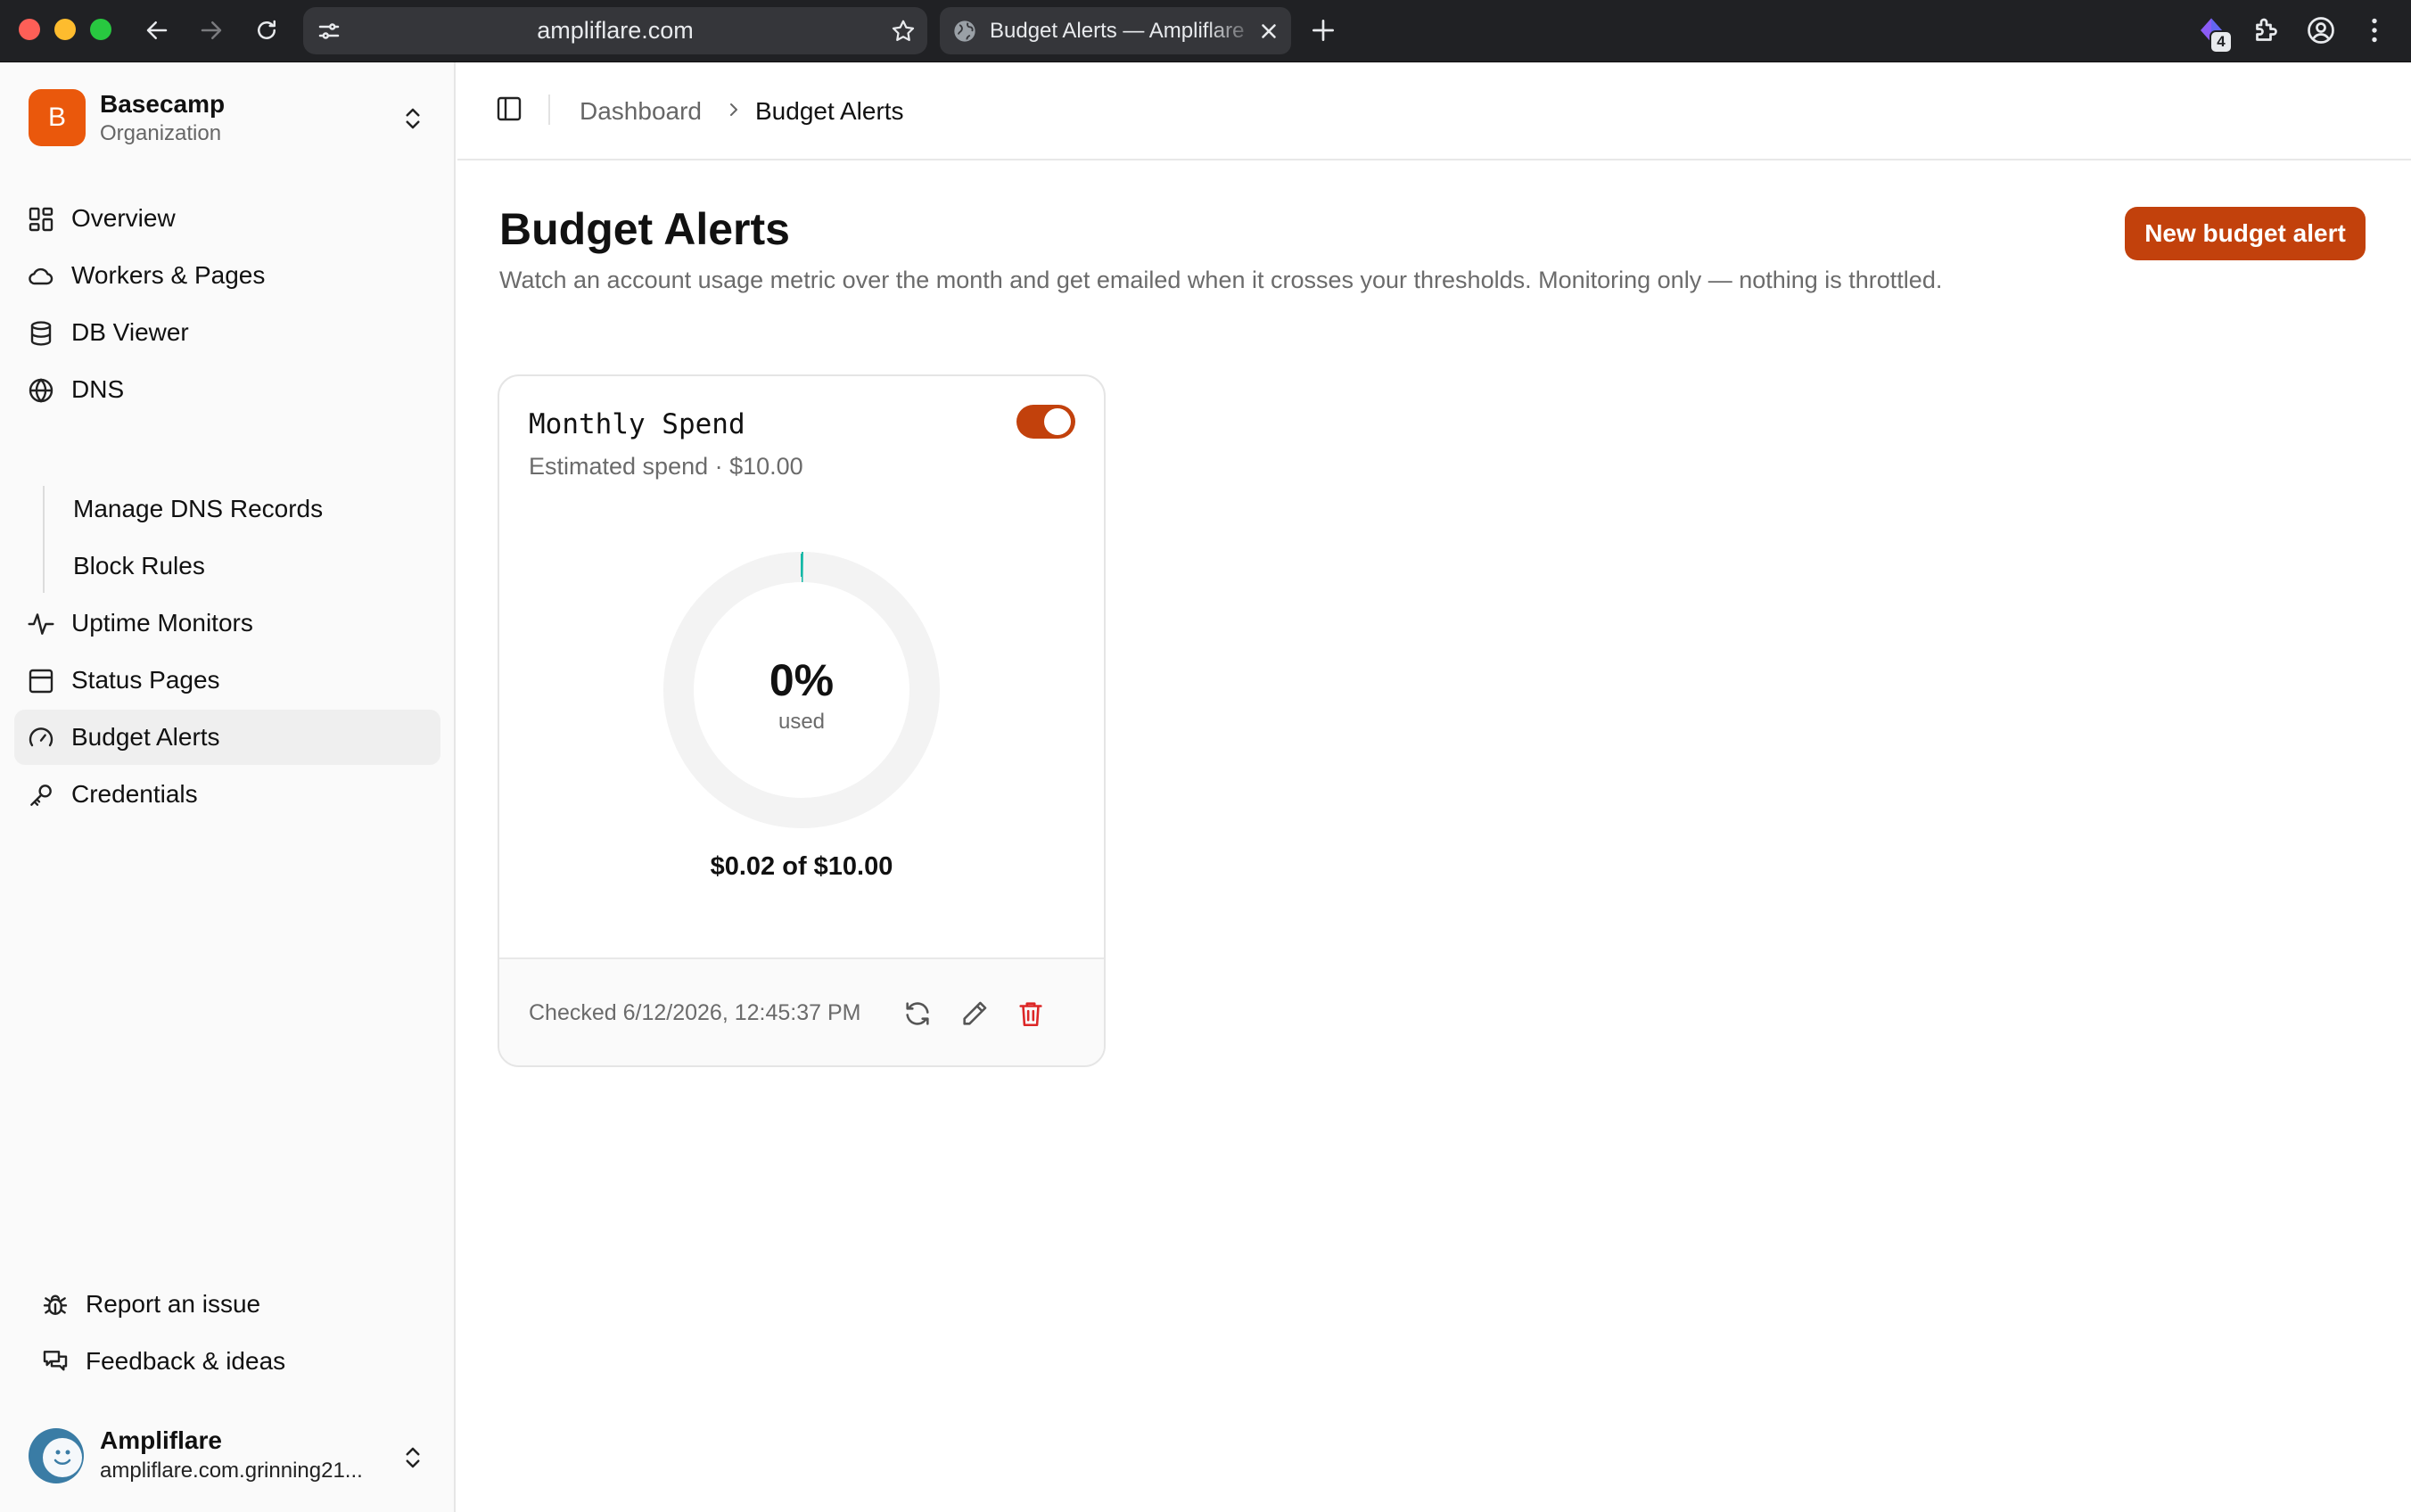  What do you see at coordinates (41, 681) in the screenshot?
I see `browser-window-icon` at bounding box center [41, 681].